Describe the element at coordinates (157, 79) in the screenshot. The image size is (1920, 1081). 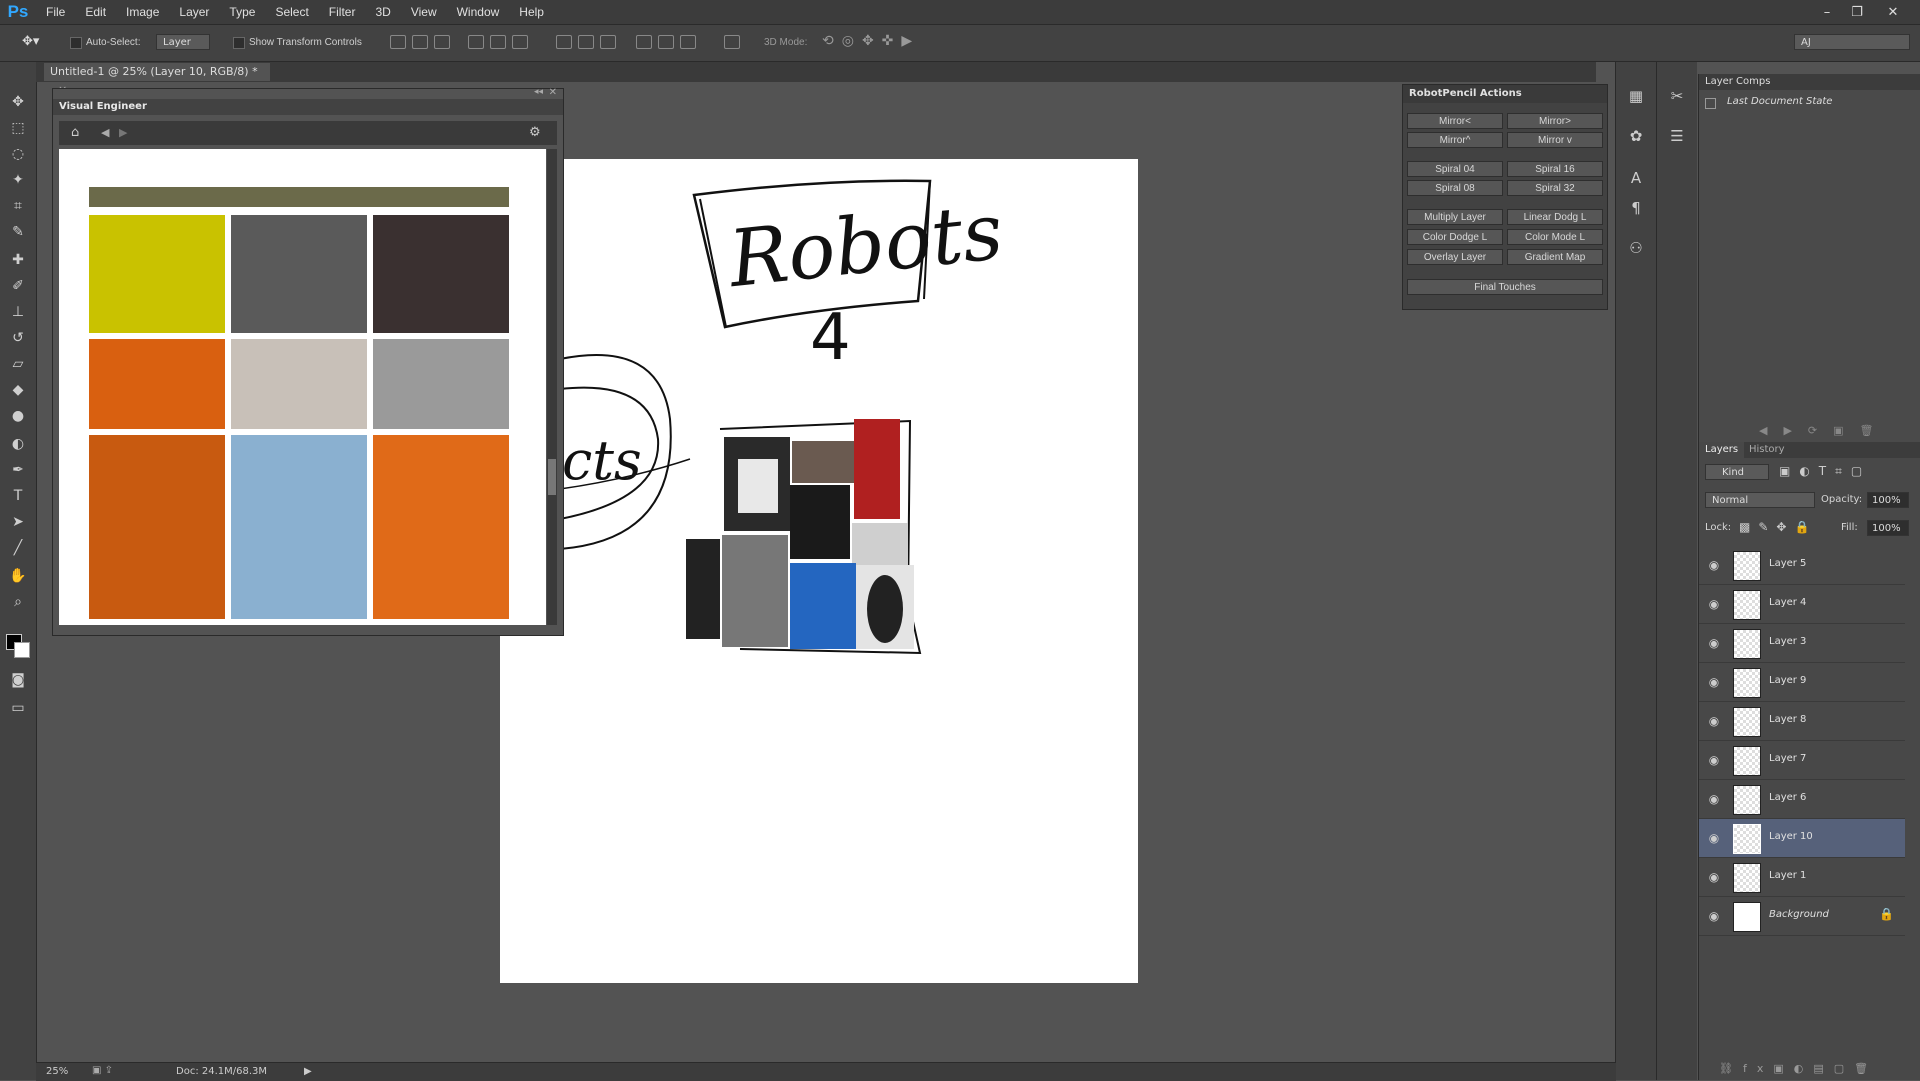
I see `document-tab: Untitled-1 @ 25% (Layer 10, RGB/8) * ×` at that location.